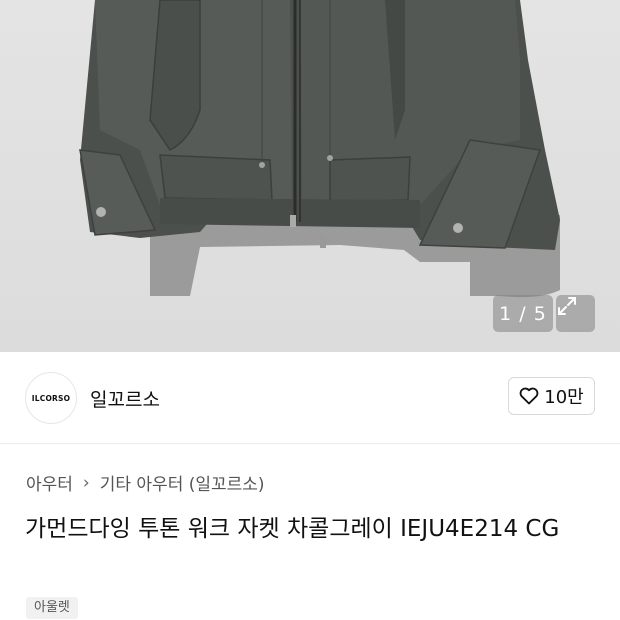 Image resolution: width=620 pixels, height=620 pixels. I want to click on product-title: 가먼드다잉 투톤 워크 자켓 차콜그레이 IEJU4E214 CG, so click(292, 529).